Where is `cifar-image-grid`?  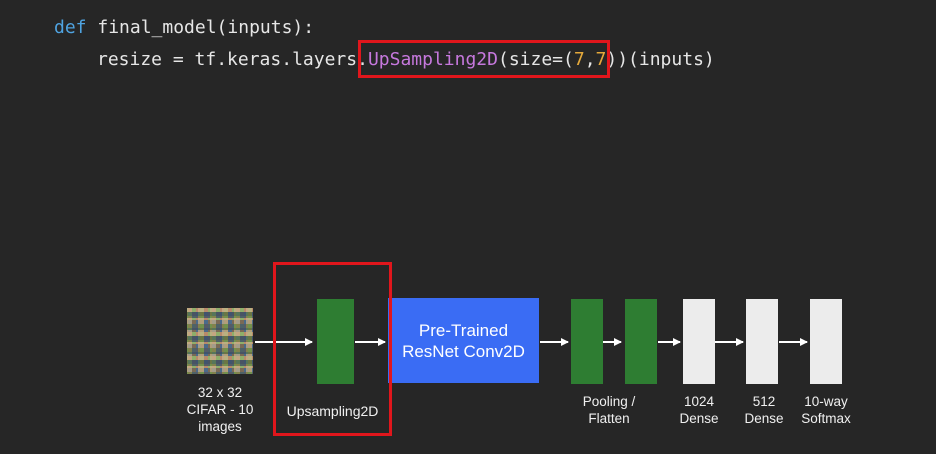
cifar-image-grid is located at coordinates (220, 341).